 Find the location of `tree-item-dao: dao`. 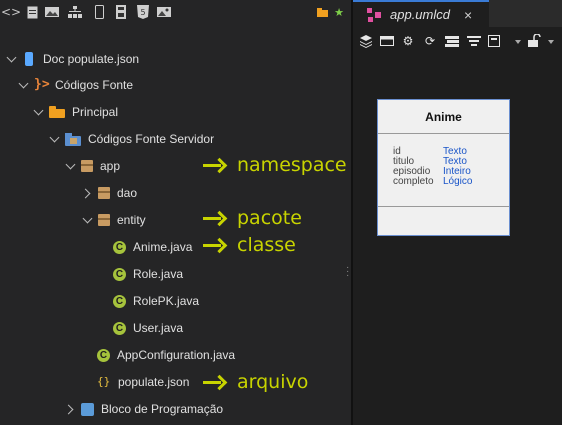

tree-item-dao: dao is located at coordinates (109, 193).